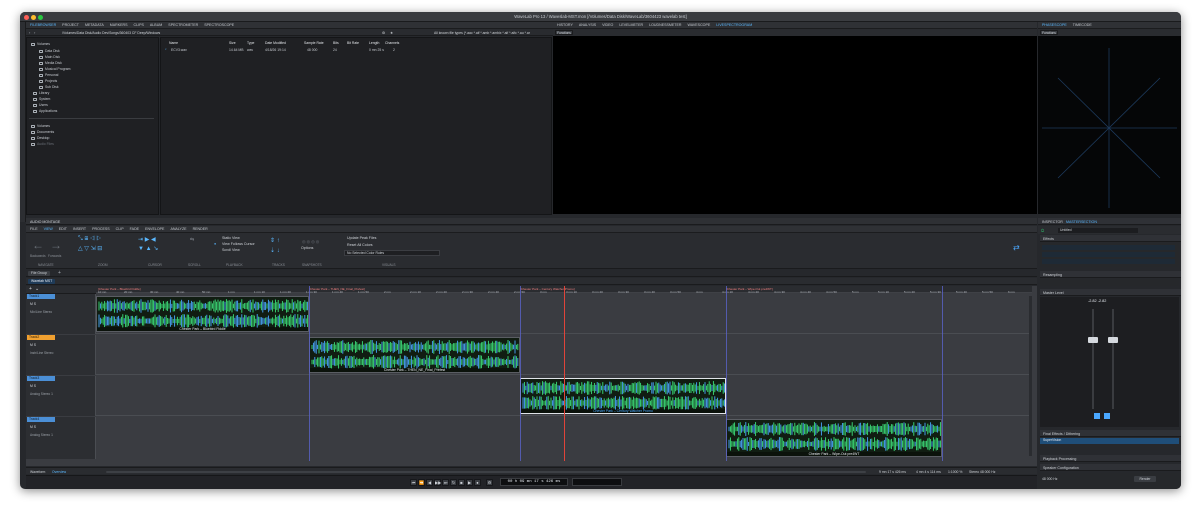 Image resolution: width=1200 pixels, height=514 pixels. Describe the element at coordinates (413, 482) in the screenshot. I see `rewind-start-icon: ⏮` at that location.